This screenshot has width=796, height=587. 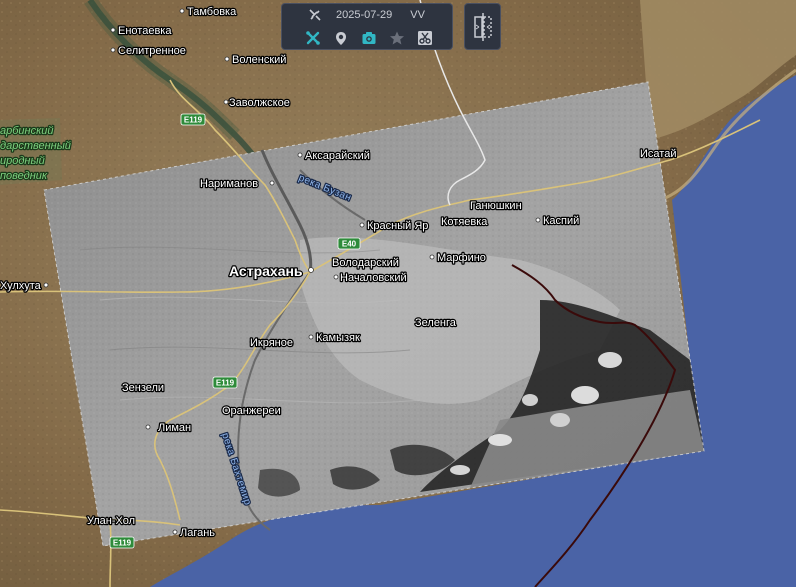 I want to click on label-reserve-2: дарственный, so click(x=35, y=146).